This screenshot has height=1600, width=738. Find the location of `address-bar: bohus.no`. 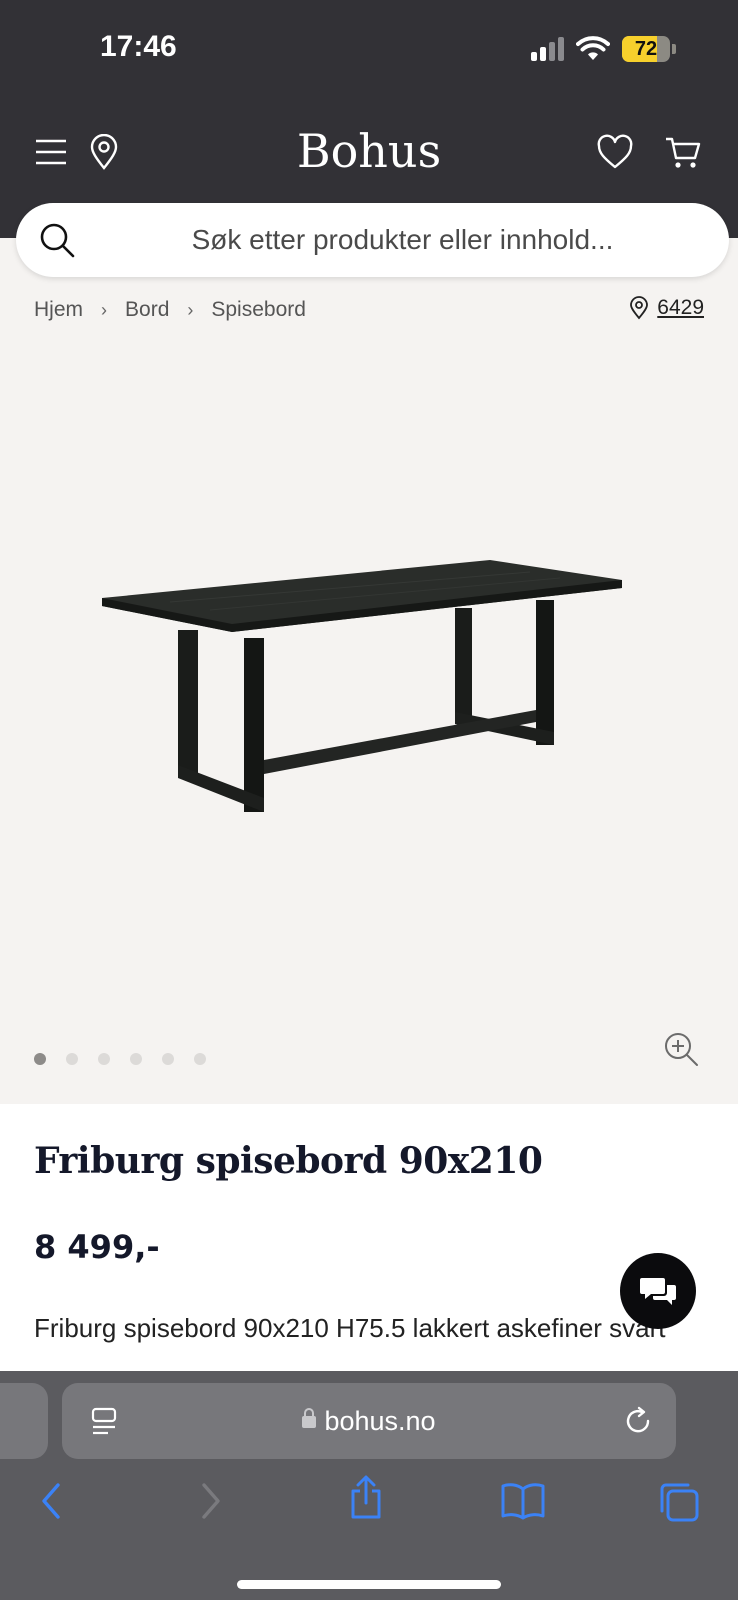

address-bar: bohus.no is located at coordinates (369, 1421).